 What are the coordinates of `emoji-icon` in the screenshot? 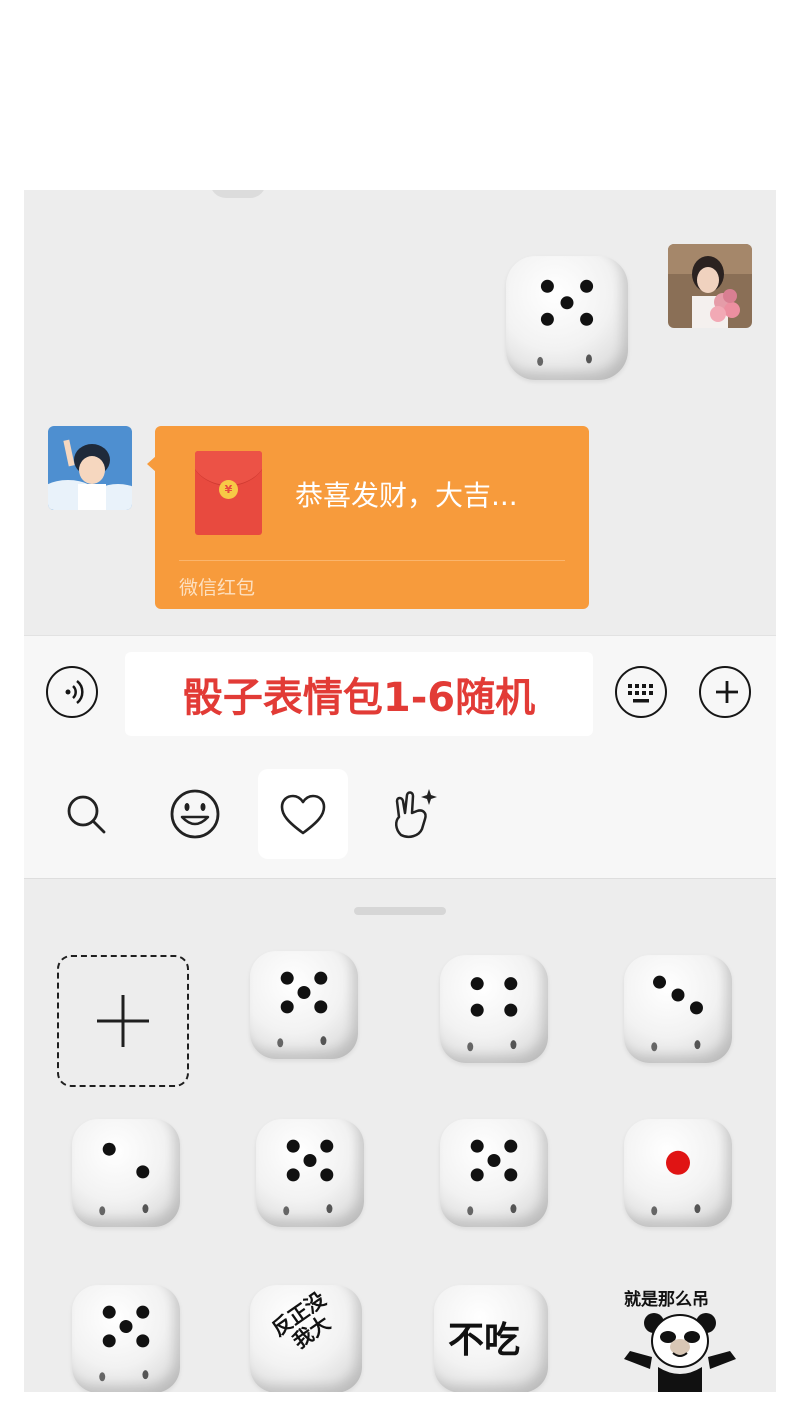 It's located at (195, 814).